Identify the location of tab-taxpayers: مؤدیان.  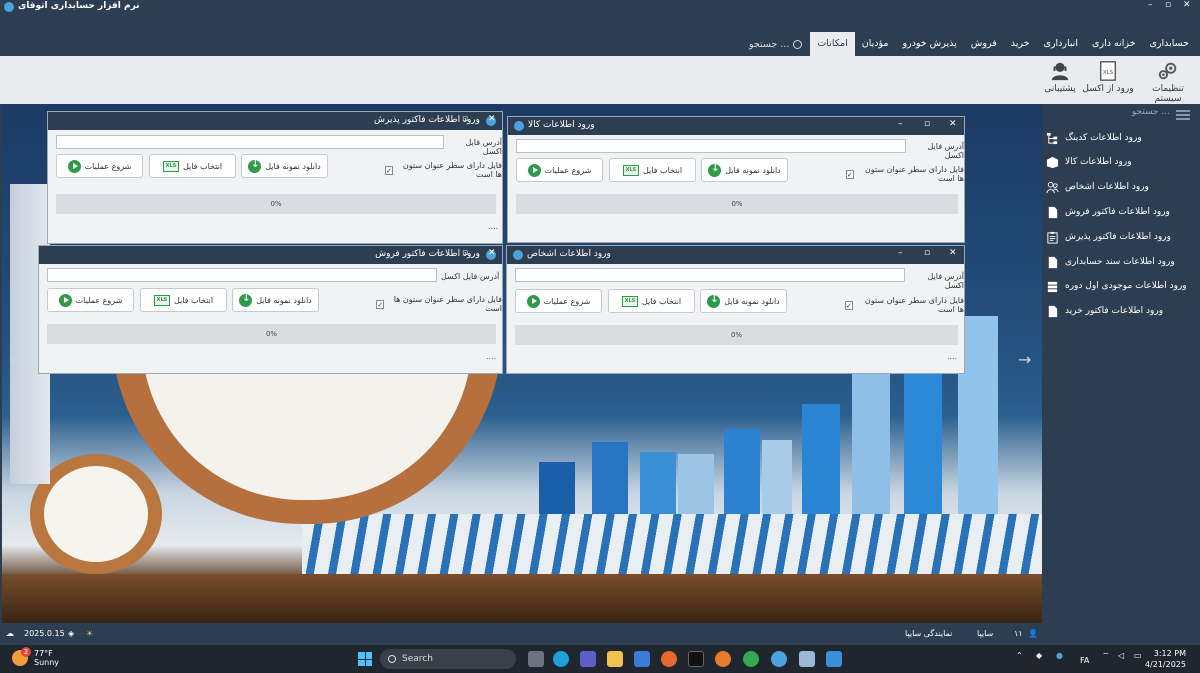
(875, 44).